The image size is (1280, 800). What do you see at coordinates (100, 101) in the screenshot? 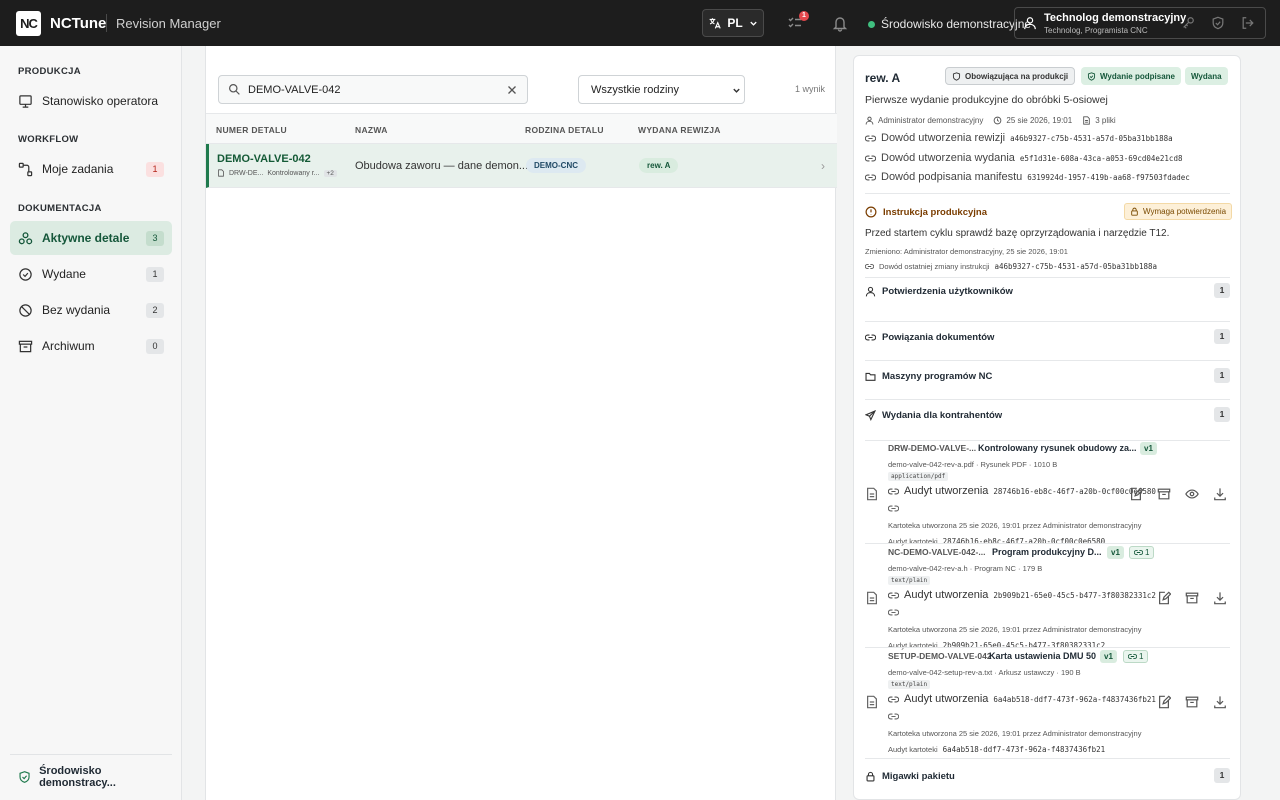
I see `sidebar-item-label: Stanowisko operatora` at bounding box center [100, 101].